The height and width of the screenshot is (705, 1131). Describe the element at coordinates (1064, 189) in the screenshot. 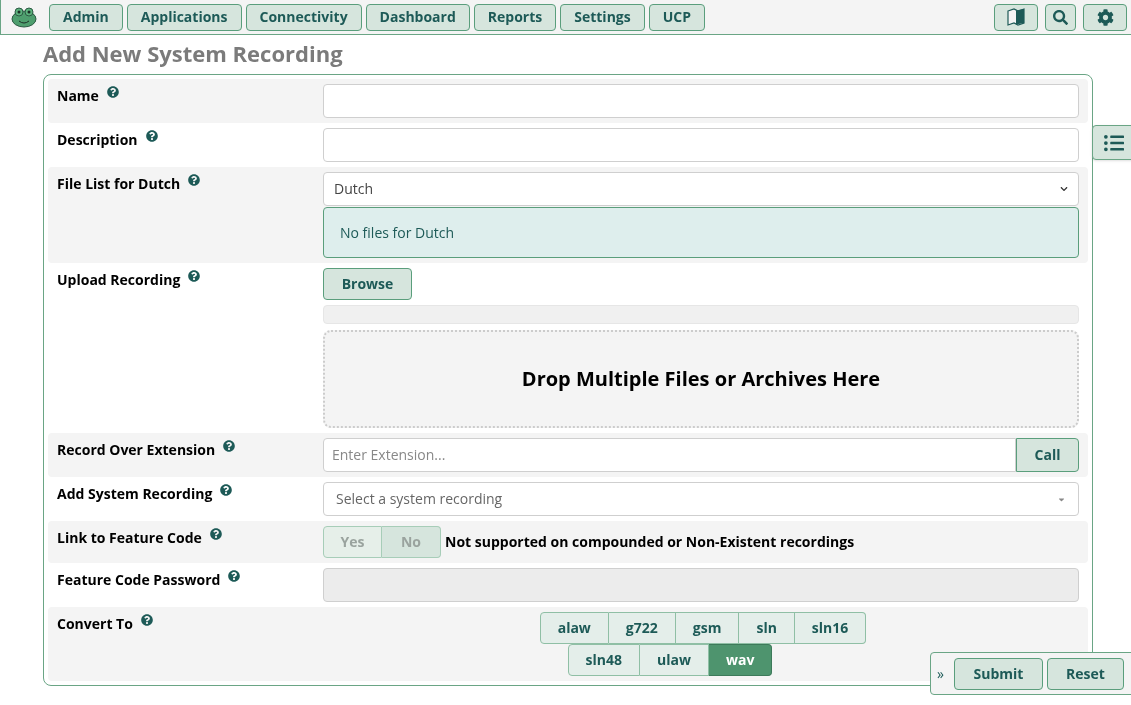

I see `chevron-icon` at that location.